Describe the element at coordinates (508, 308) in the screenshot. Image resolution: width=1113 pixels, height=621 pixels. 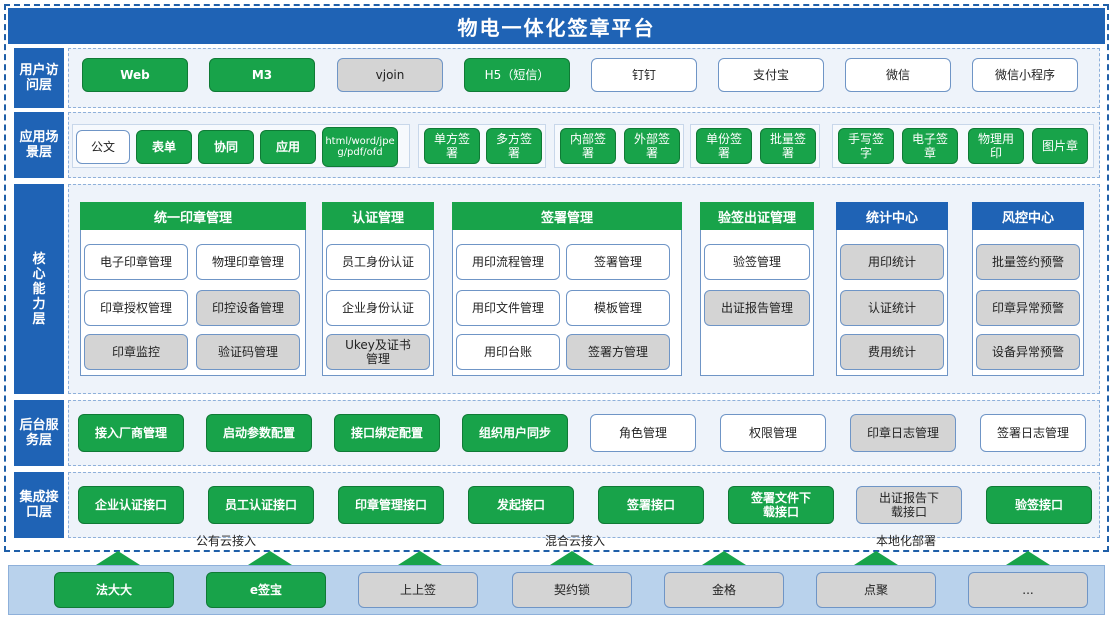
I see `sign-file-mgmt: 用印文件管理` at that location.